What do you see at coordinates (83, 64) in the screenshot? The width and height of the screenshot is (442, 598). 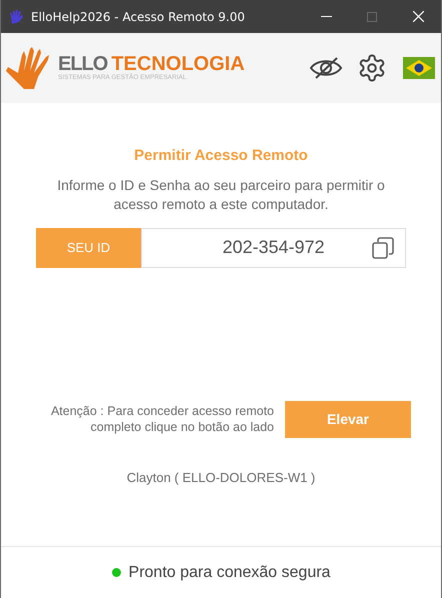 I see `brand-name: ELLO` at bounding box center [83, 64].